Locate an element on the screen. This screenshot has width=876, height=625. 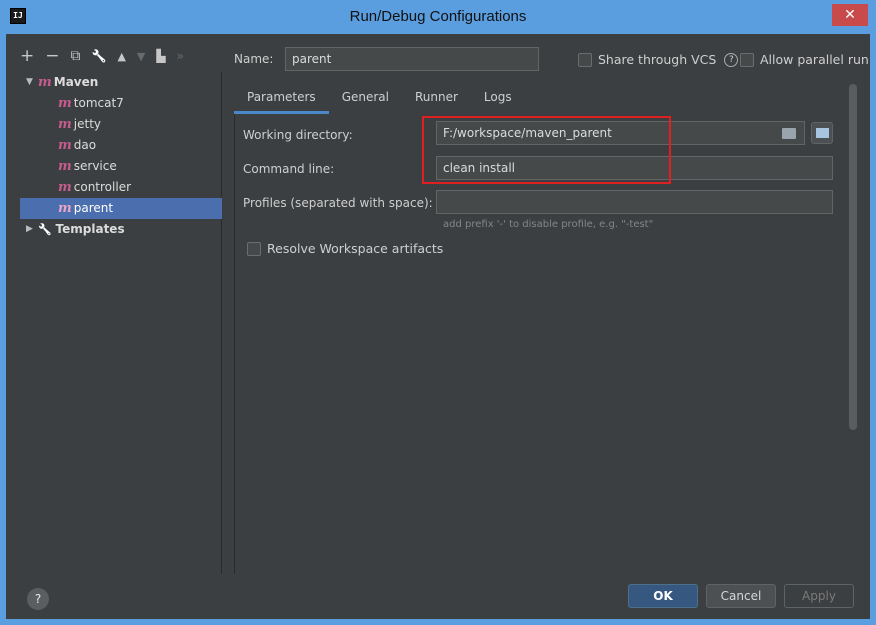
name-input: parent is located at coordinates (412, 59).